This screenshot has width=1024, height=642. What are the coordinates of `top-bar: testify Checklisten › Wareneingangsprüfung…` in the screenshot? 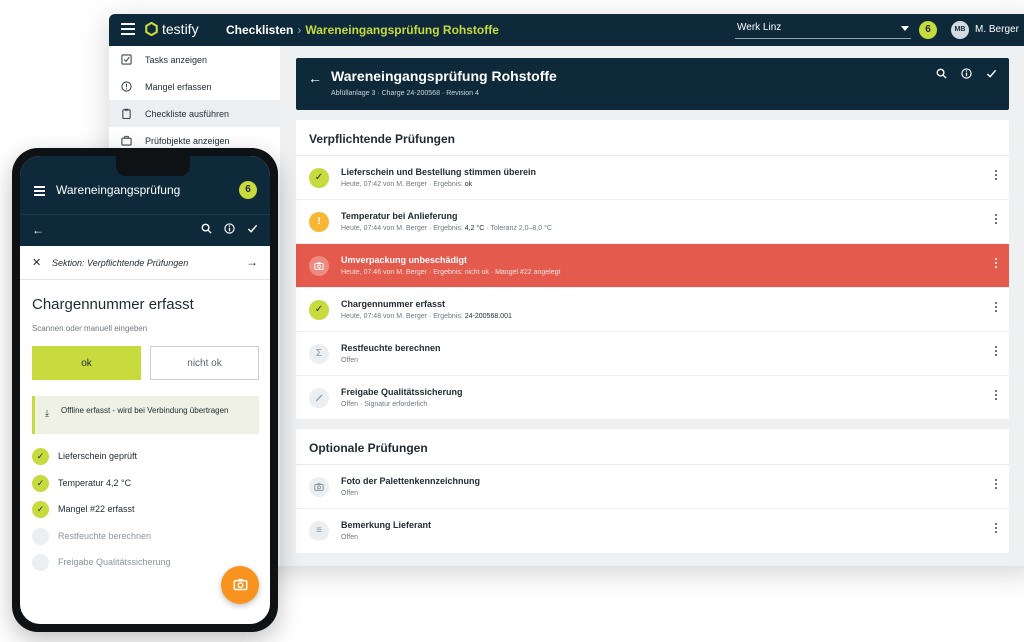 It's located at (566, 30).